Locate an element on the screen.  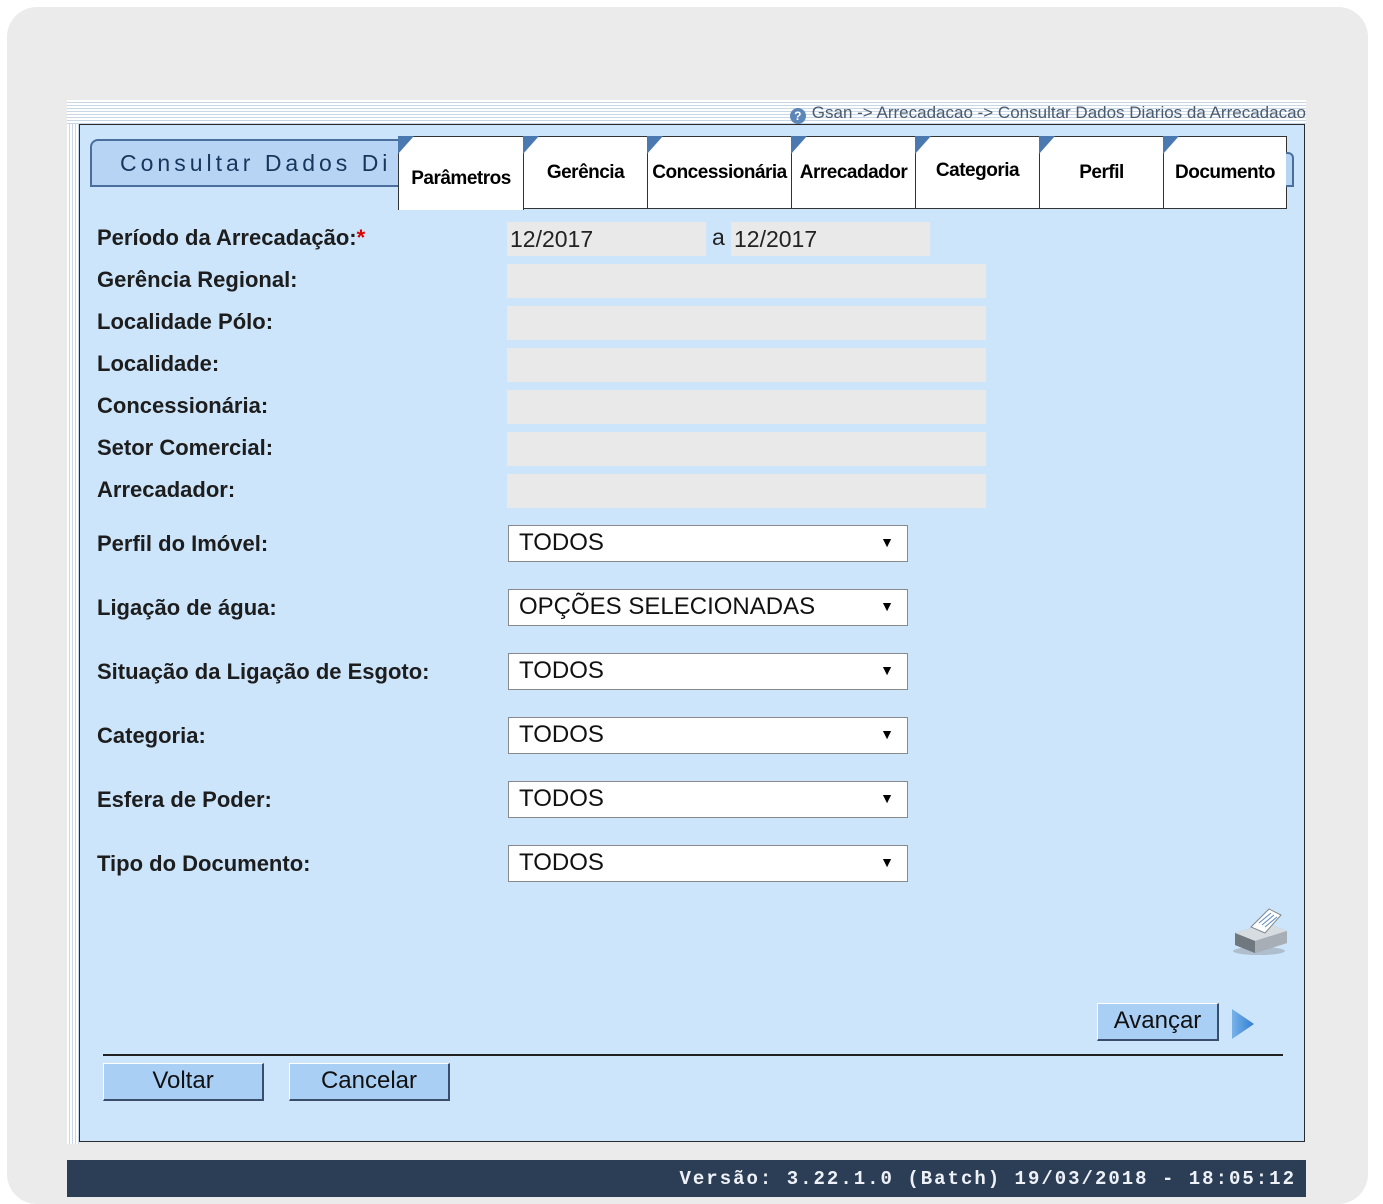
voltar-button: Voltar is located at coordinates (183, 1082).